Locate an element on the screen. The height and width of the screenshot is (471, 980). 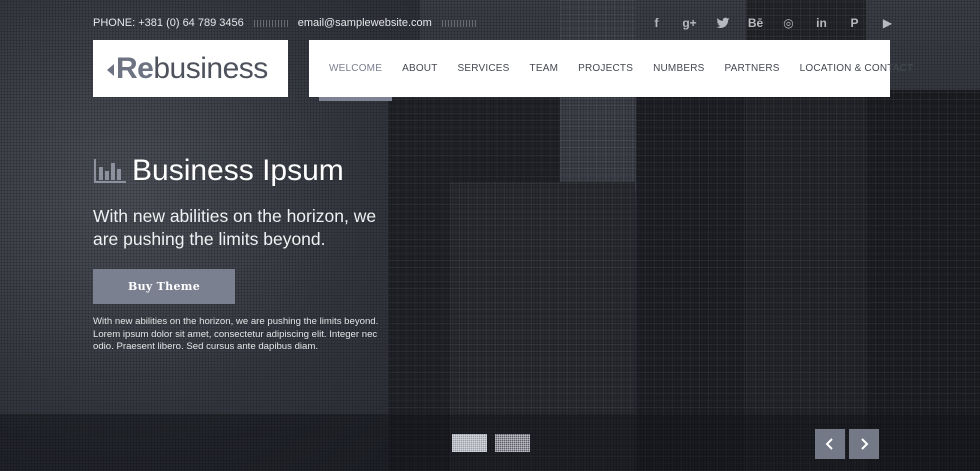
slider-pagination is located at coordinates (495, 443).